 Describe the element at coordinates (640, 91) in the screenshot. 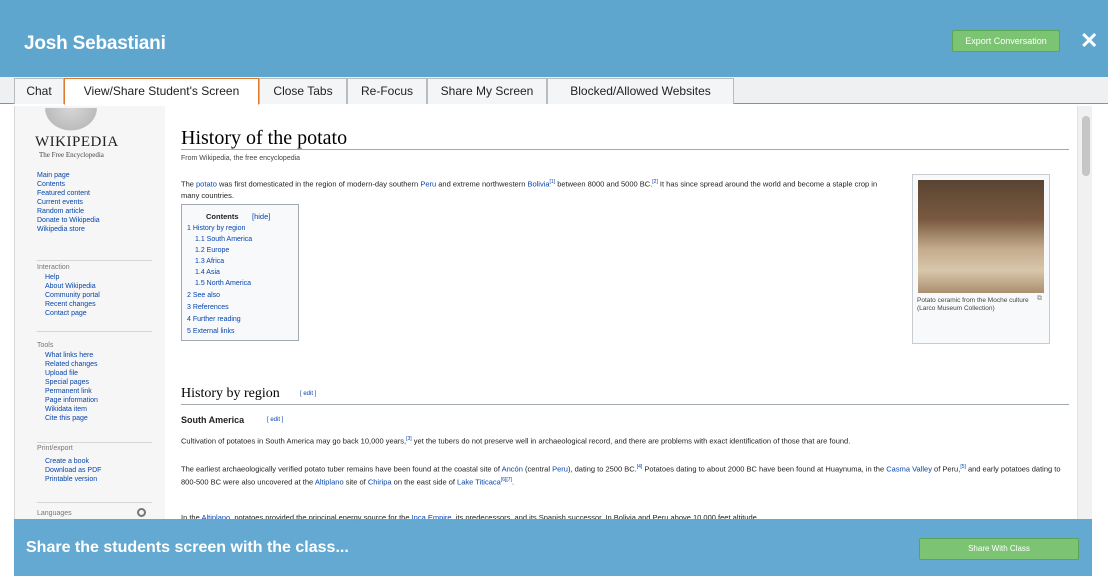

I see `tab-blocked-allowed-websites: Blocked/Allowed Websites` at that location.